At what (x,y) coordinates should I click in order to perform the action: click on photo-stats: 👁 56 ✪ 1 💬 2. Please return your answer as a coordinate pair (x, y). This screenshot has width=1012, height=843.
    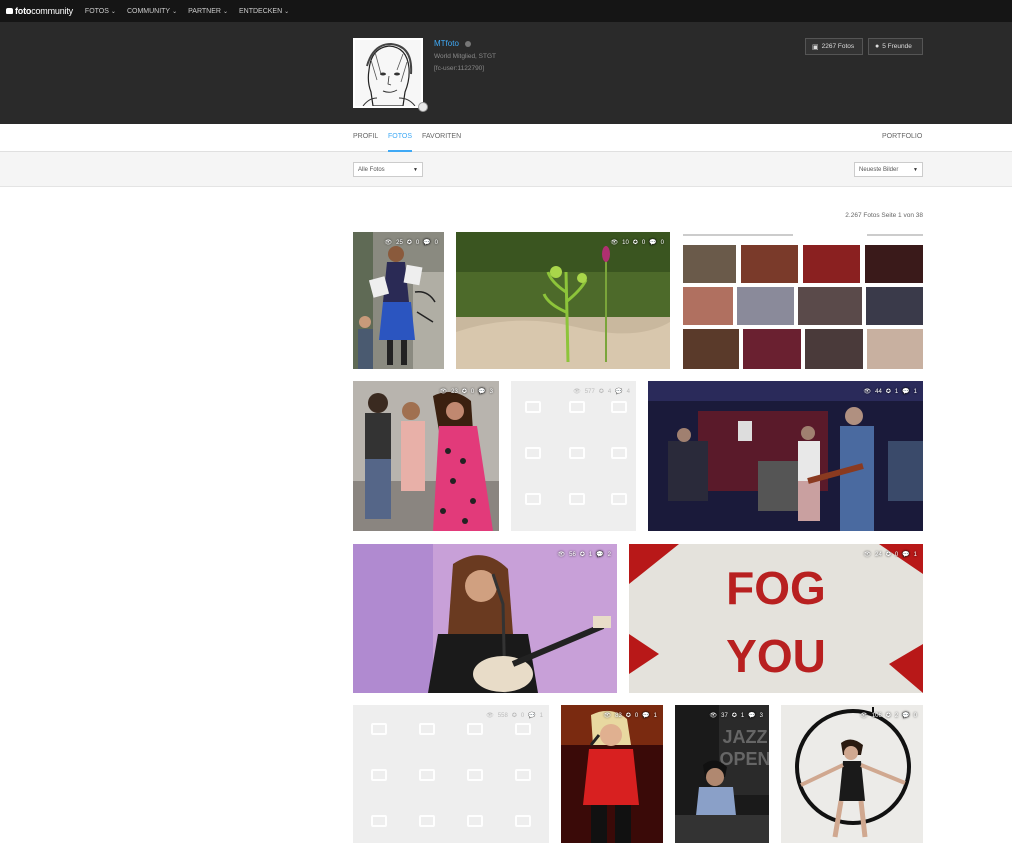
    Looking at the image, I should click on (584, 555).